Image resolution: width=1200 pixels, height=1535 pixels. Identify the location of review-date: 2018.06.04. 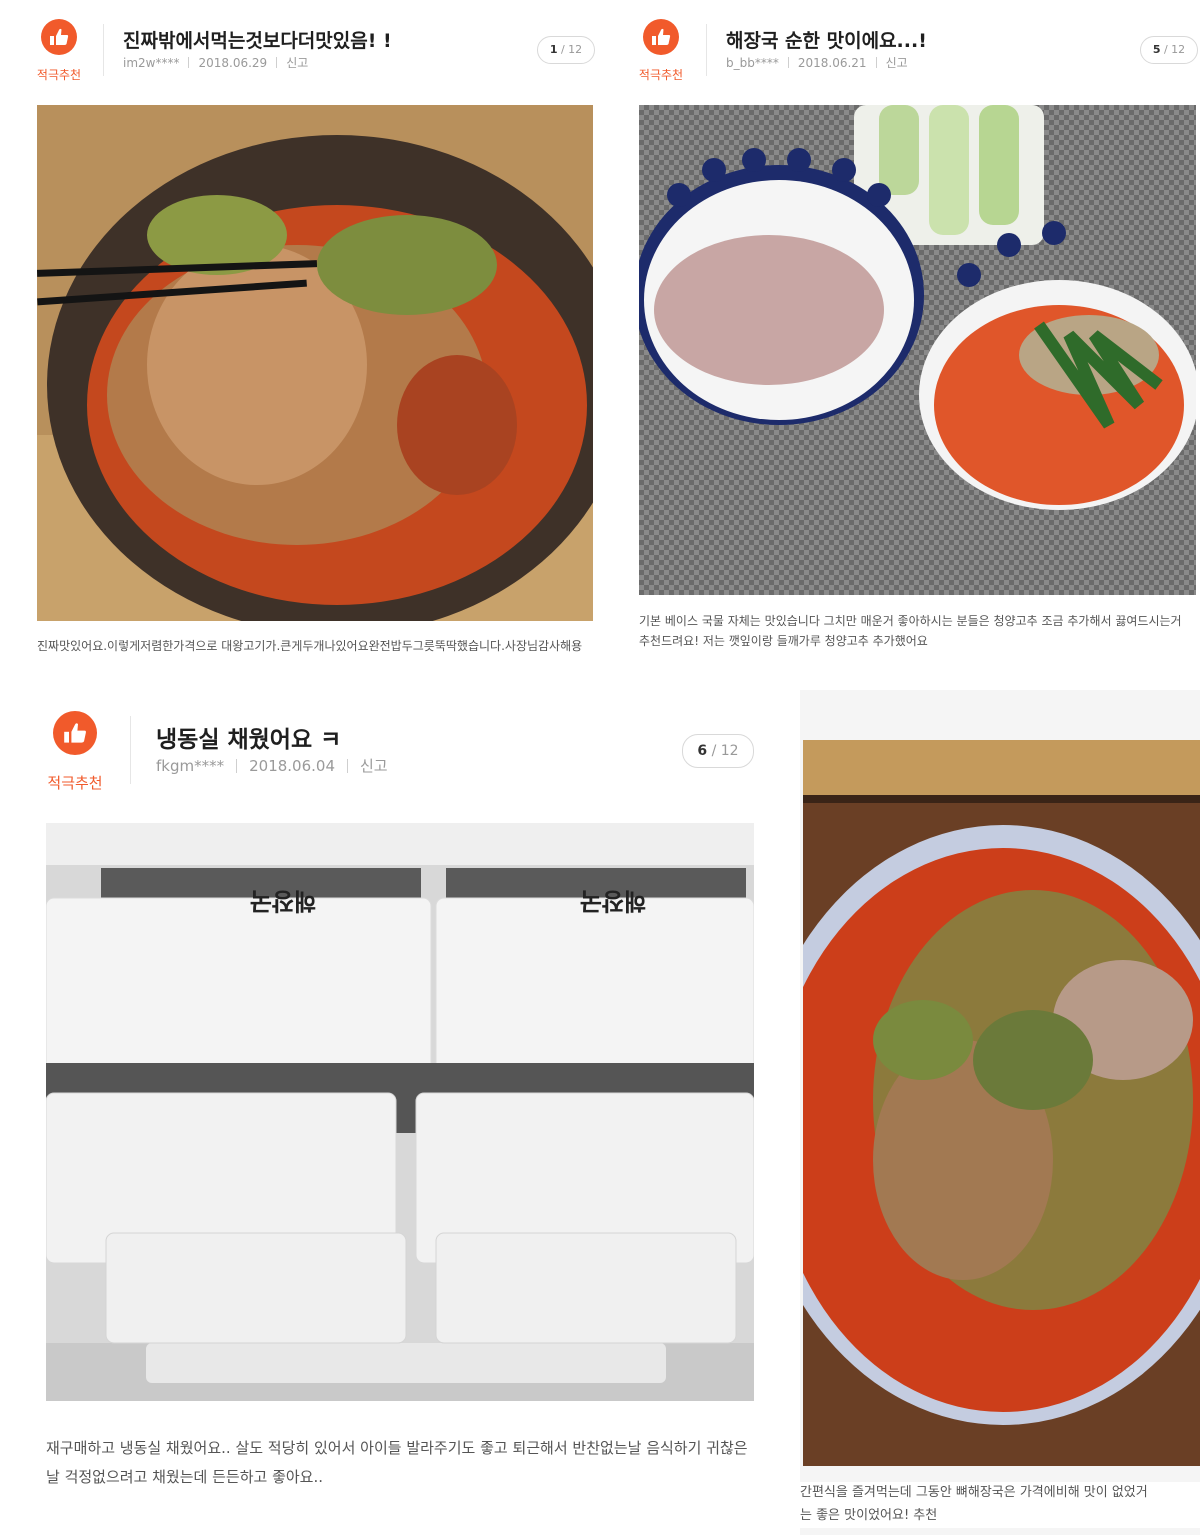
(292, 765).